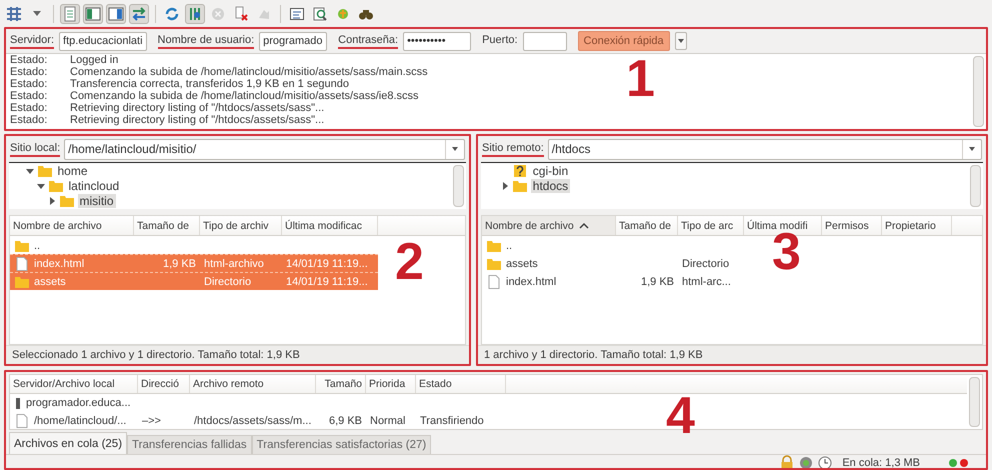 The width and height of the screenshot is (992, 470). What do you see at coordinates (520, 170) in the screenshot?
I see `unknown-folder-icon` at bounding box center [520, 170].